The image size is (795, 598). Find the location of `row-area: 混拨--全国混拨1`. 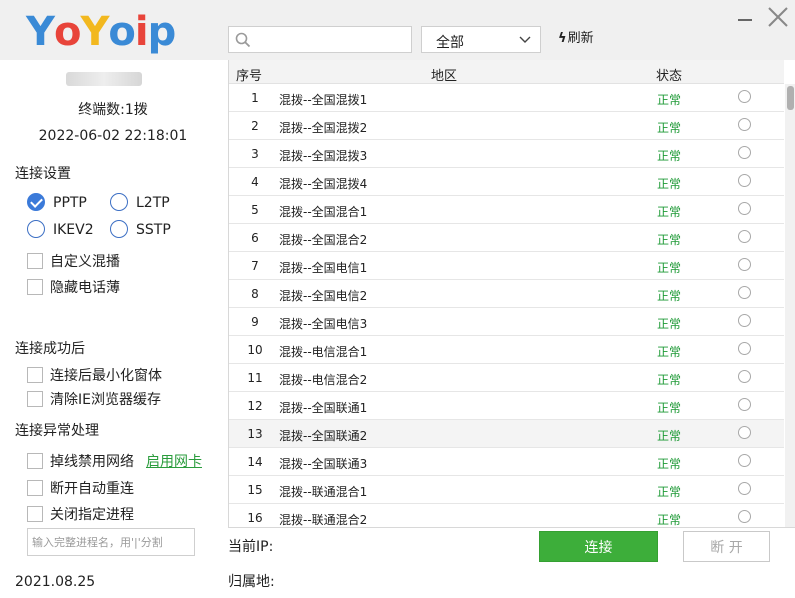

row-area: 混拨--全国混拨1 is located at coordinates (323, 100).